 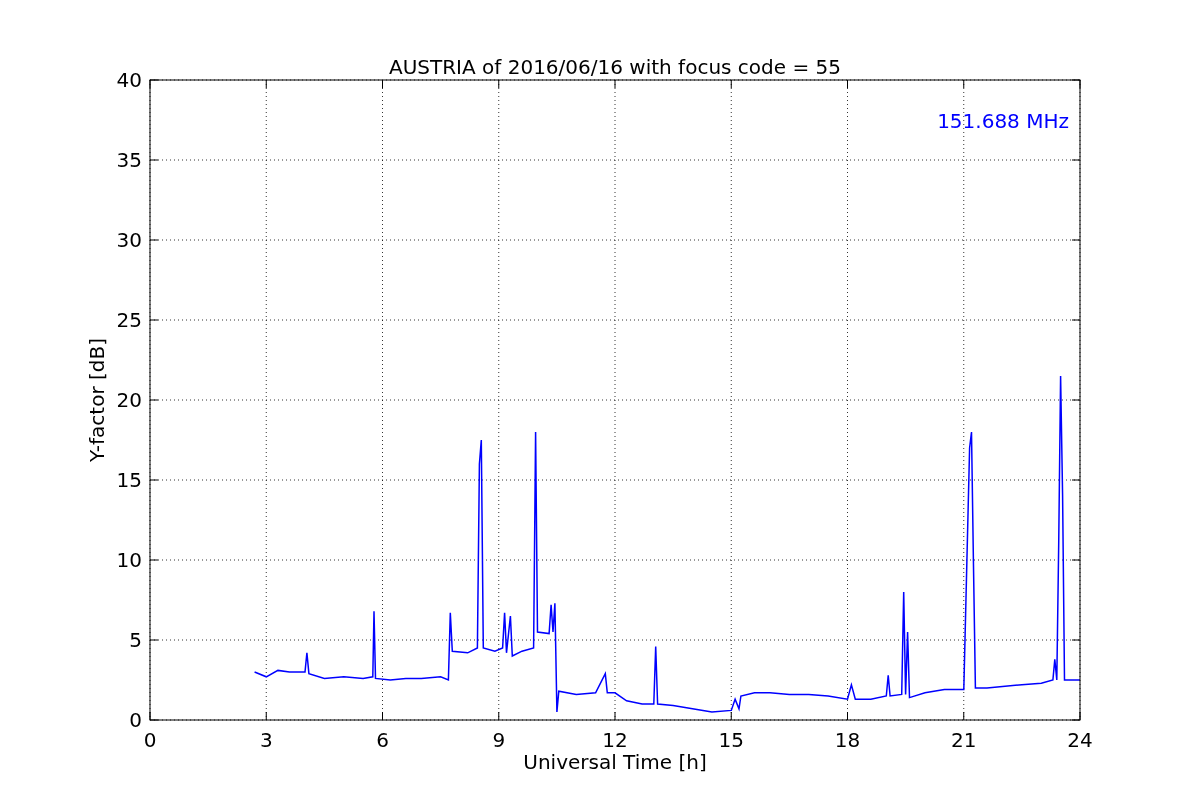 I want to click on y-tick-label: 5, so click(x=135, y=640).